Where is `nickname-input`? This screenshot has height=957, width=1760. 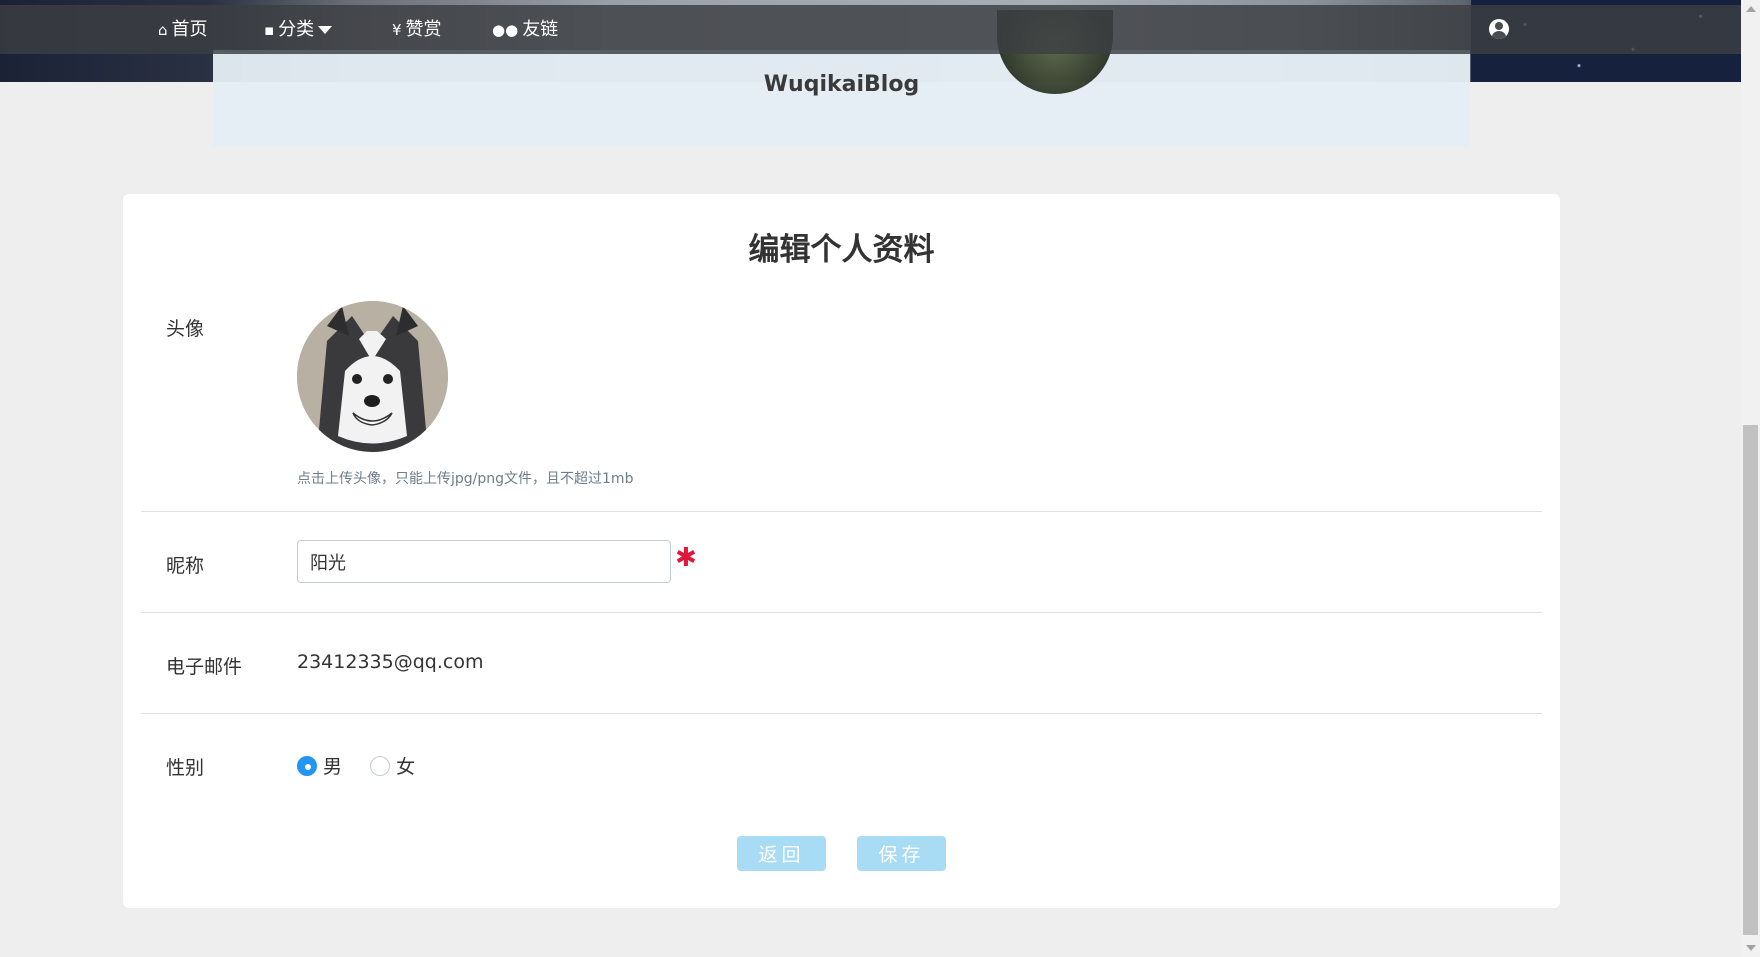 nickname-input is located at coordinates (484, 561).